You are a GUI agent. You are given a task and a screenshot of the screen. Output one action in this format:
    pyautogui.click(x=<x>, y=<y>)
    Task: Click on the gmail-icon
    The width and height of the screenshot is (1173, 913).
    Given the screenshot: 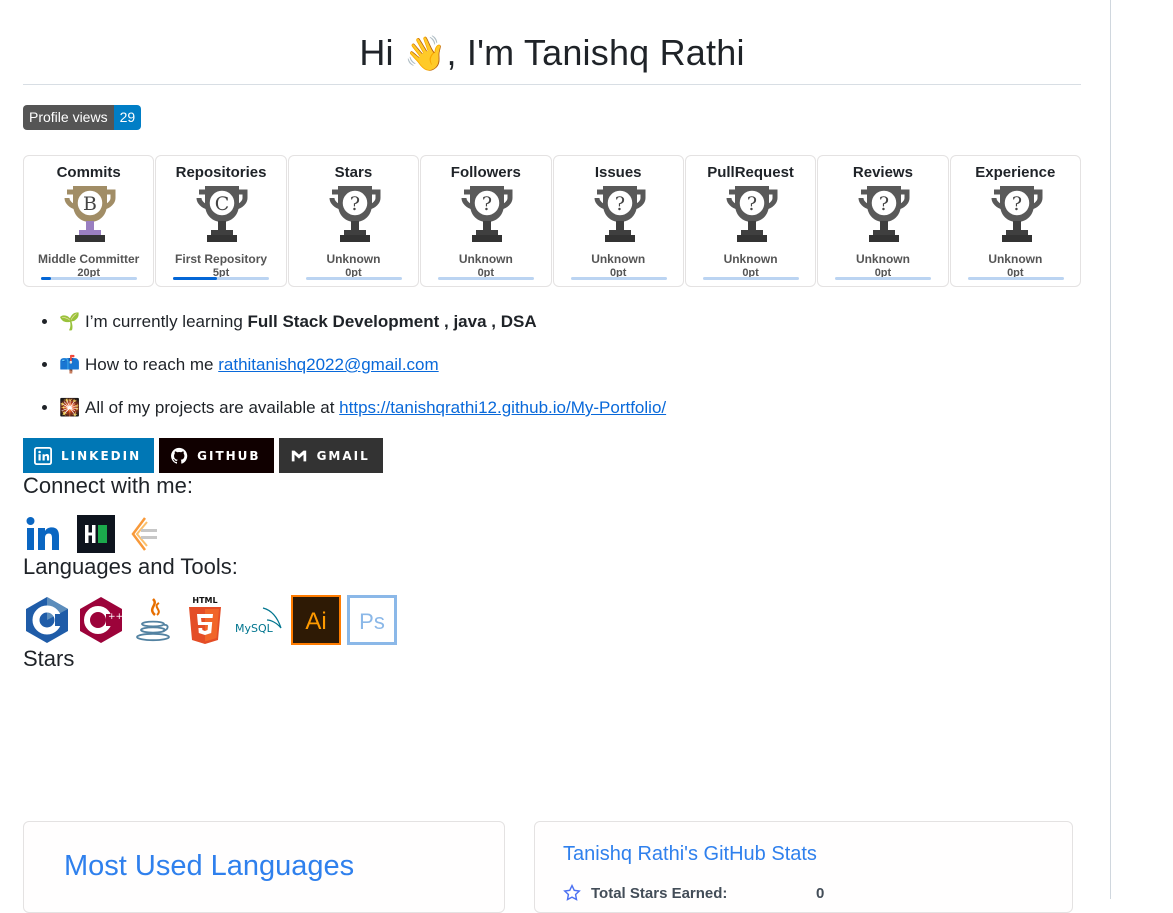 What is the action you would take?
    pyautogui.click(x=298, y=455)
    